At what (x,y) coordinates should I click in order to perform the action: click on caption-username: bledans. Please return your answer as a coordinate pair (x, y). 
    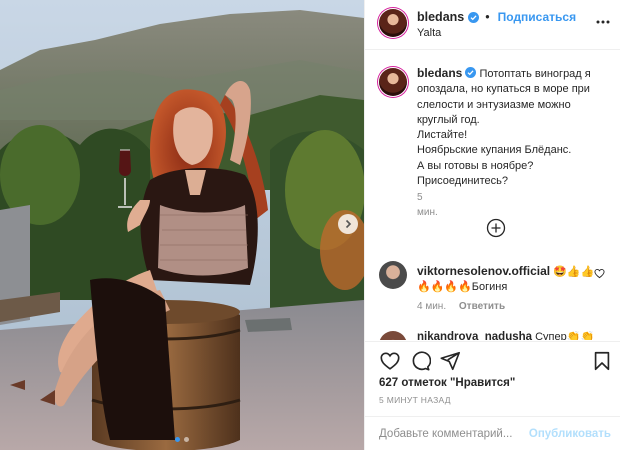
    Looking at the image, I should click on (439, 73).